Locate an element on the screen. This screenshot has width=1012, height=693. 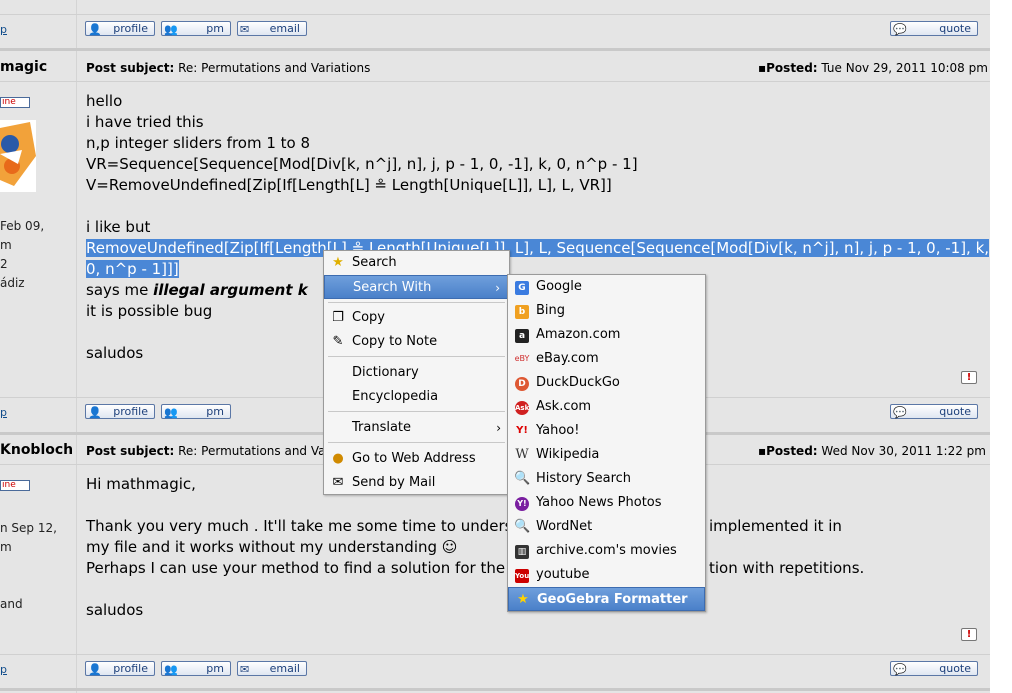
email-icon: ✉ is located at coordinates (245, 669).